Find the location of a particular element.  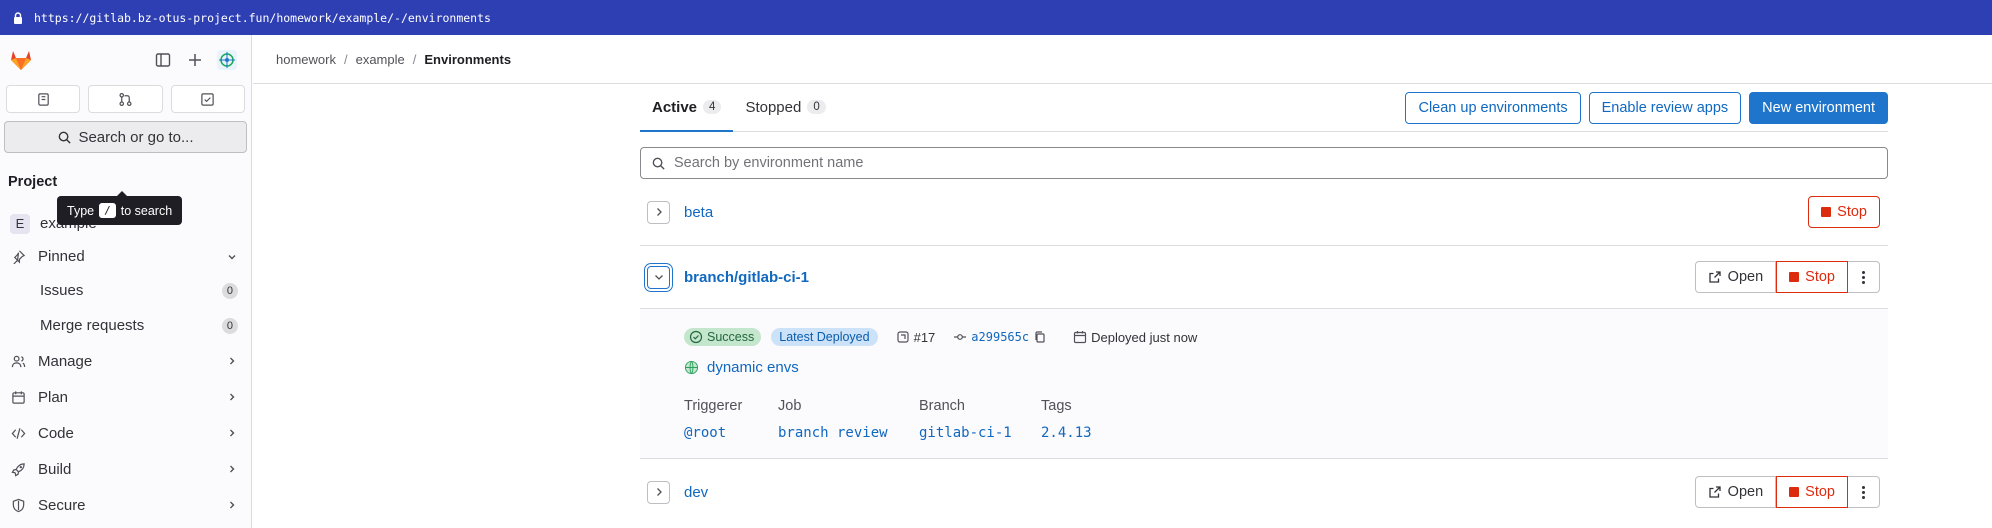

commit-info: a299565c is located at coordinates (1000, 337).